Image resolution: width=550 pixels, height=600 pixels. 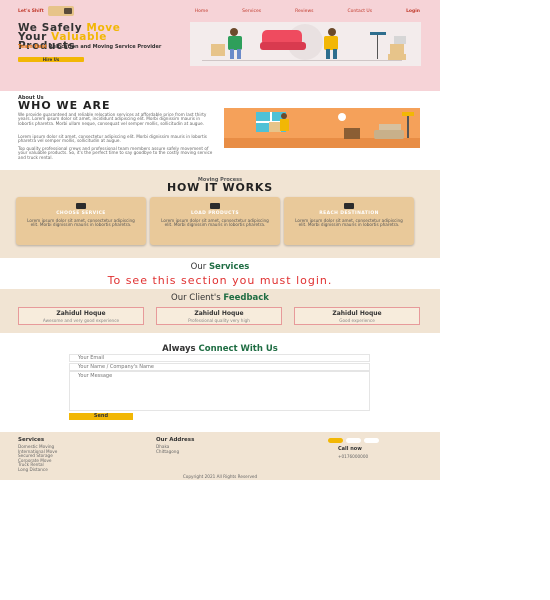 What do you see at coordinates (349, 213) in the screenshot?
I see `card-title: REACH DESTINATION` at bounding box center [349, 213].